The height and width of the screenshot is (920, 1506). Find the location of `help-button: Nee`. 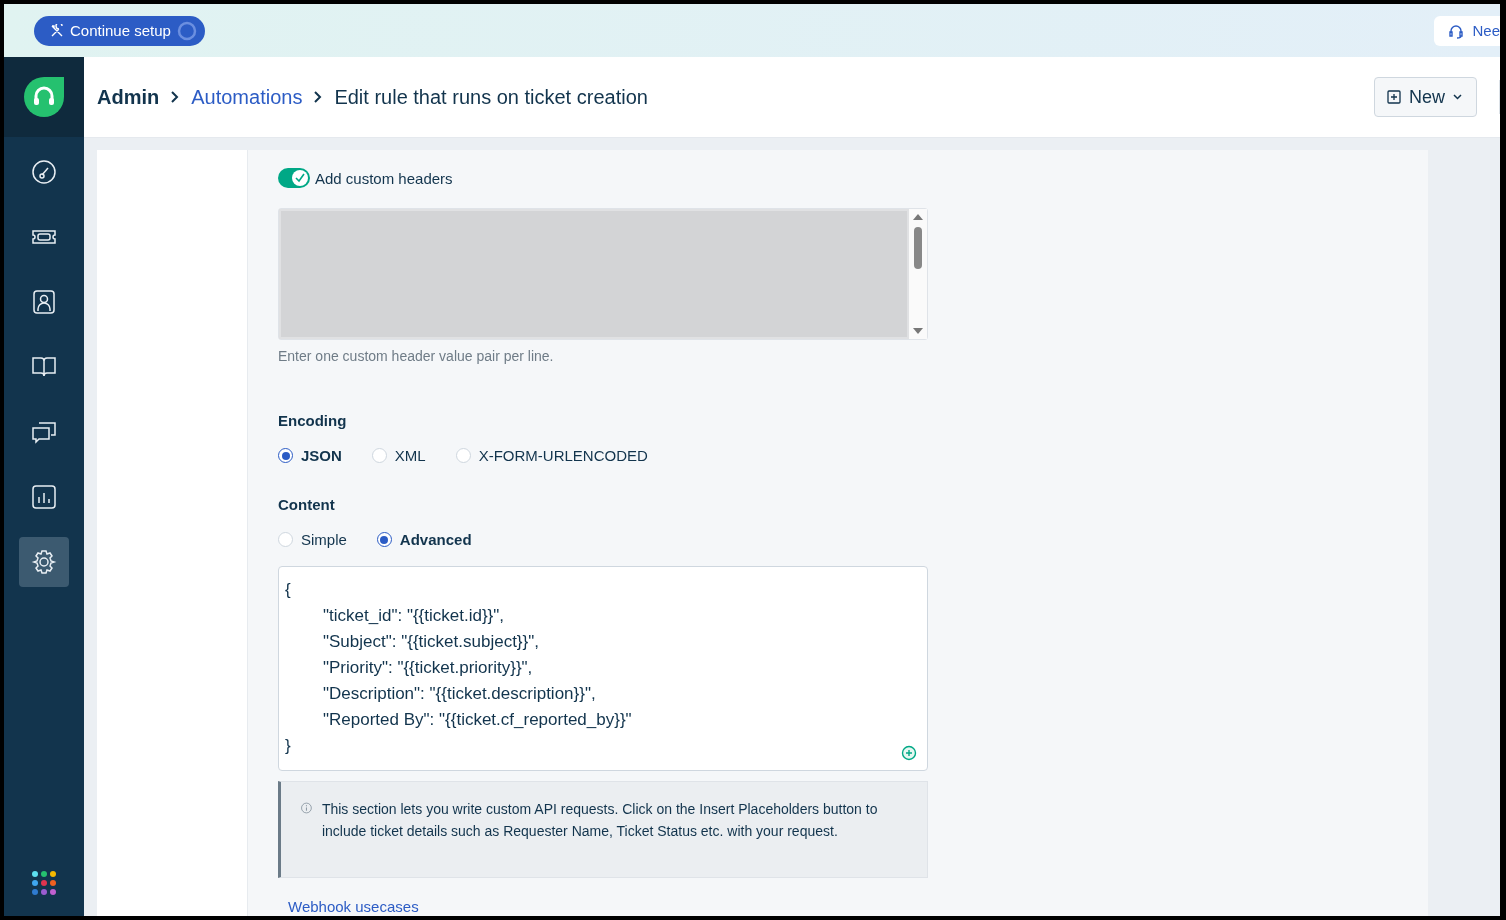

help-button: Nee is located at coordinates (1467, 30).